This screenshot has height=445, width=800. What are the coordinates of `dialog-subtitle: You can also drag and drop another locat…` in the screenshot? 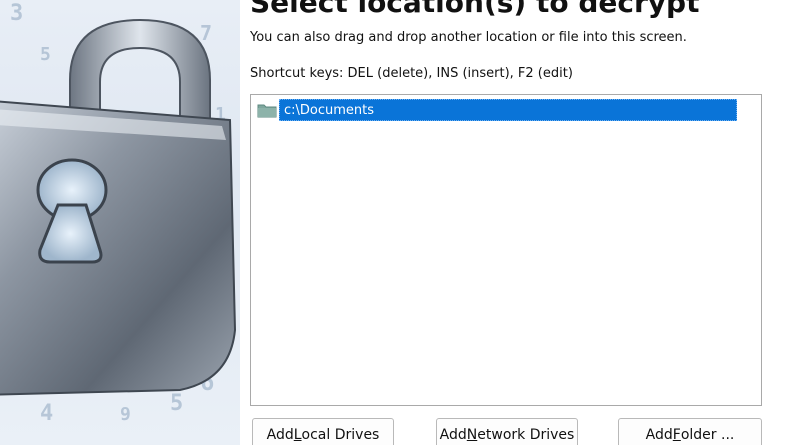 It's located at (468, 37).